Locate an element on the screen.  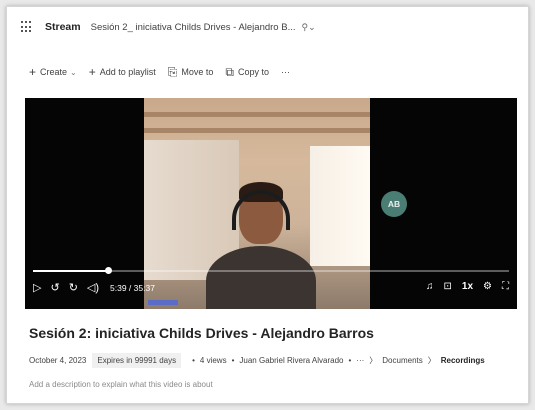
copy-to-label: Copy to is located at coordinates (253, 72).